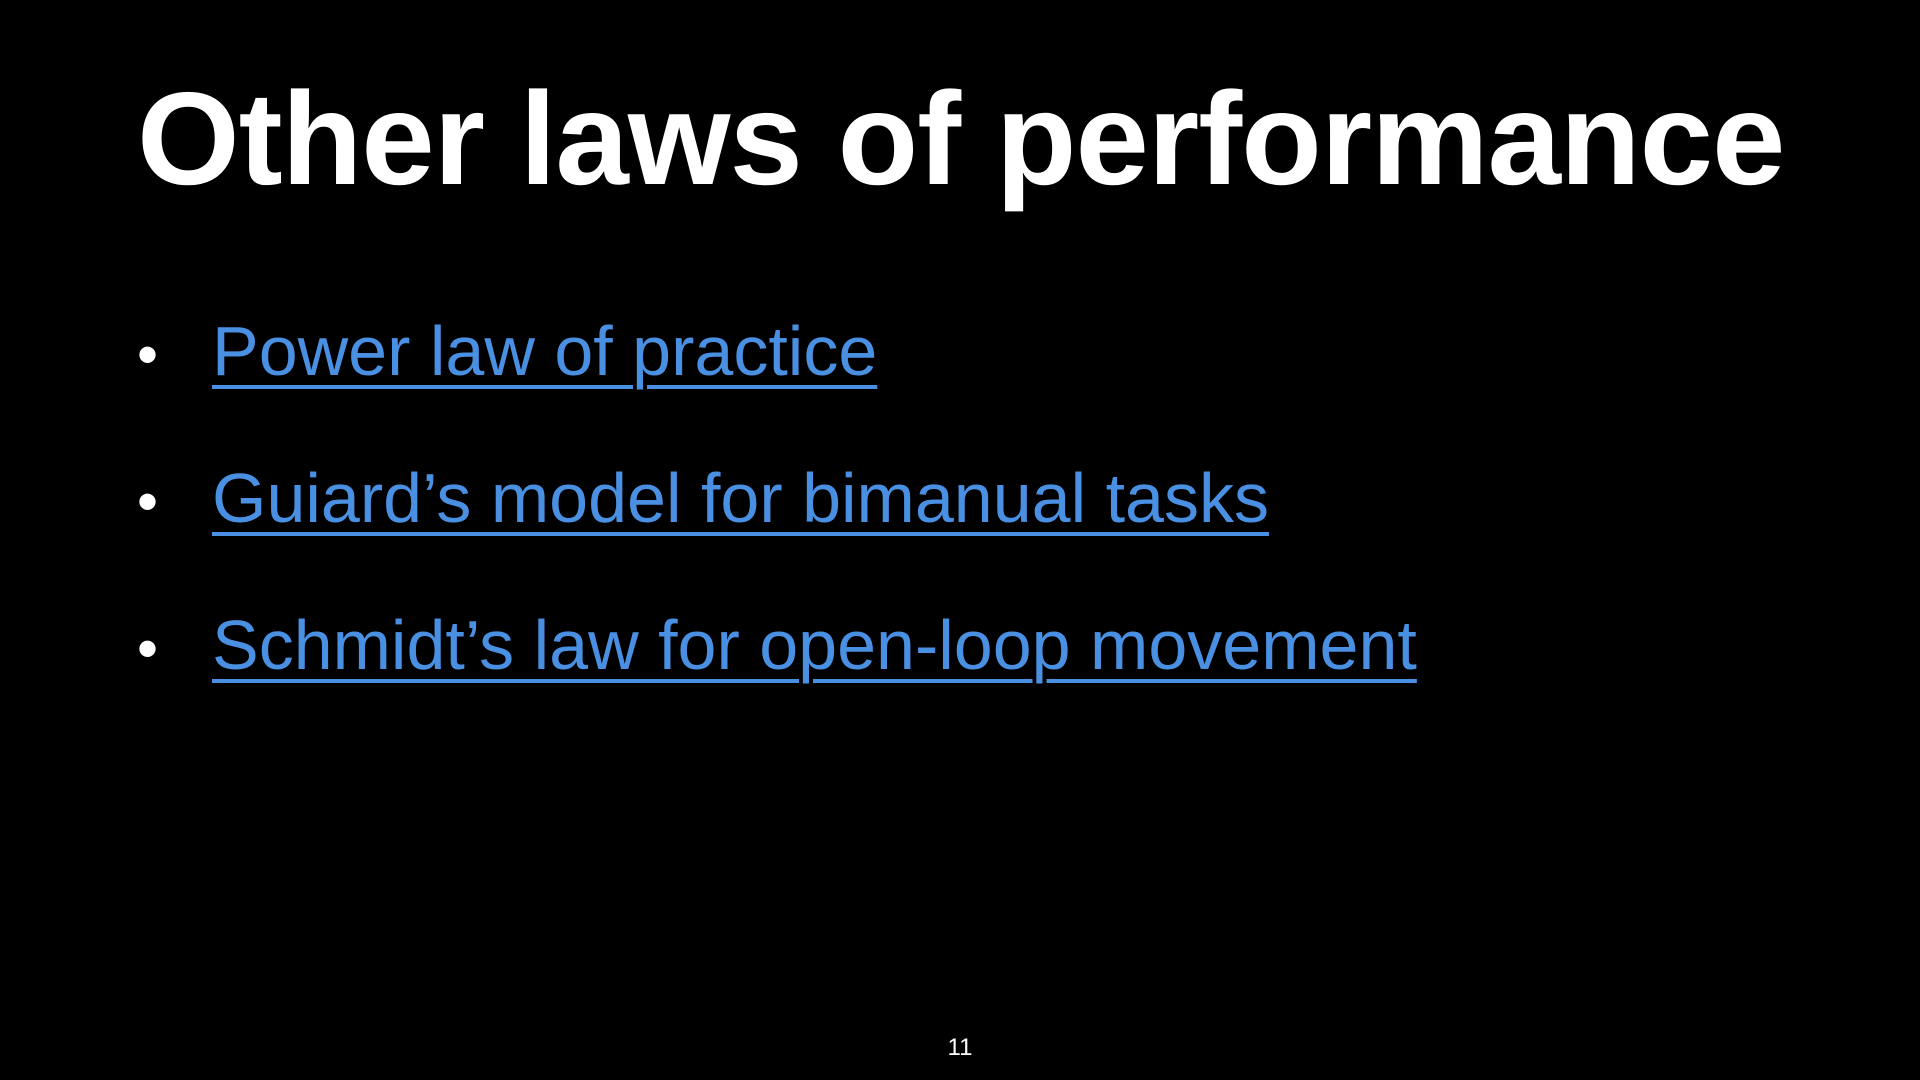 Image resolution: width=1920 pixels, height=1080 pixels. I want to click on power-law-of-practice-link: Power law of practice, so click(544, 351).